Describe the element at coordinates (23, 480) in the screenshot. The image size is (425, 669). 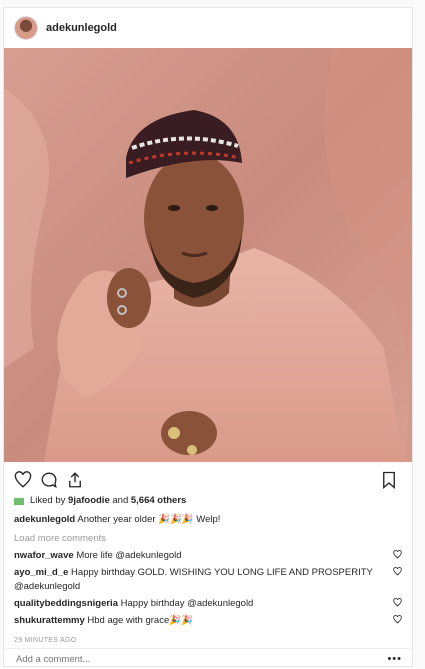
I see `heart-icon` at that location.